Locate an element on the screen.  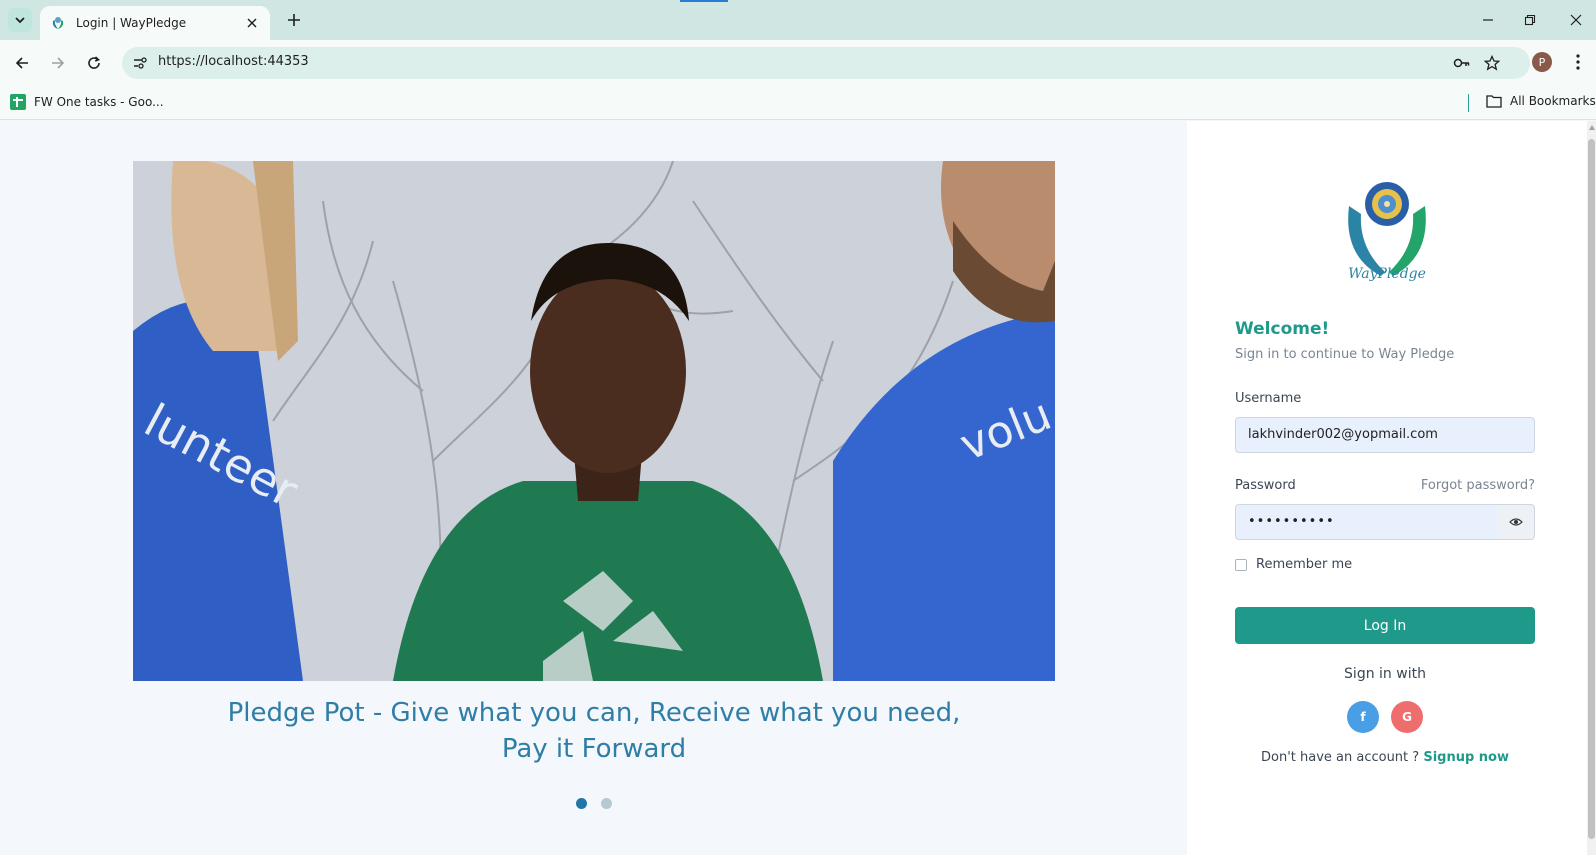
profile-avatar: P is located at coordinates (1542, 62).